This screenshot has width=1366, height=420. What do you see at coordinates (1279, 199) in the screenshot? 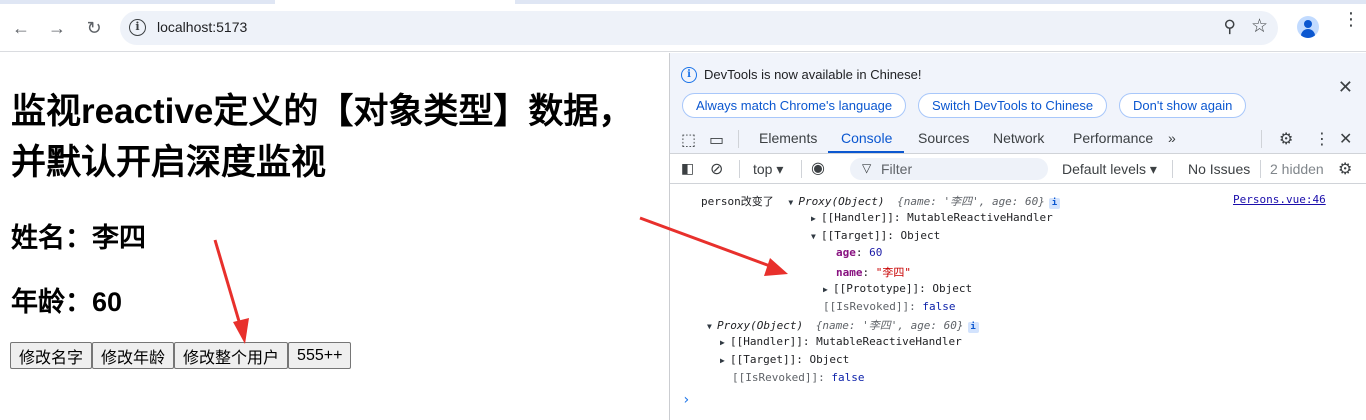
I see `source-link: Persons.vue:46` at bounding box center [1279, 199].